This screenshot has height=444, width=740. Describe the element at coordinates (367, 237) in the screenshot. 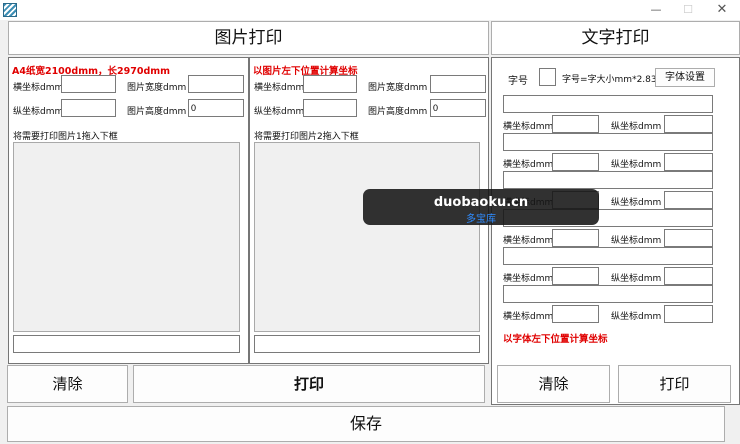

I see `image2-drop-area` at that location.